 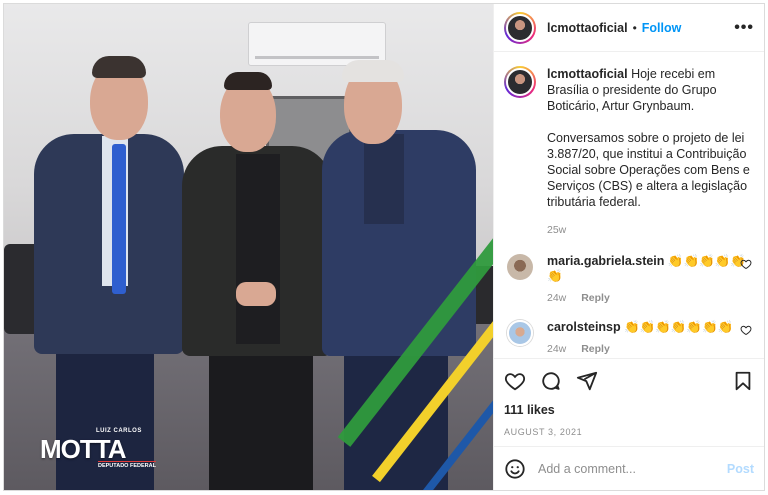 I want to click on follow-button: Follow, so click(x=662, y=28).